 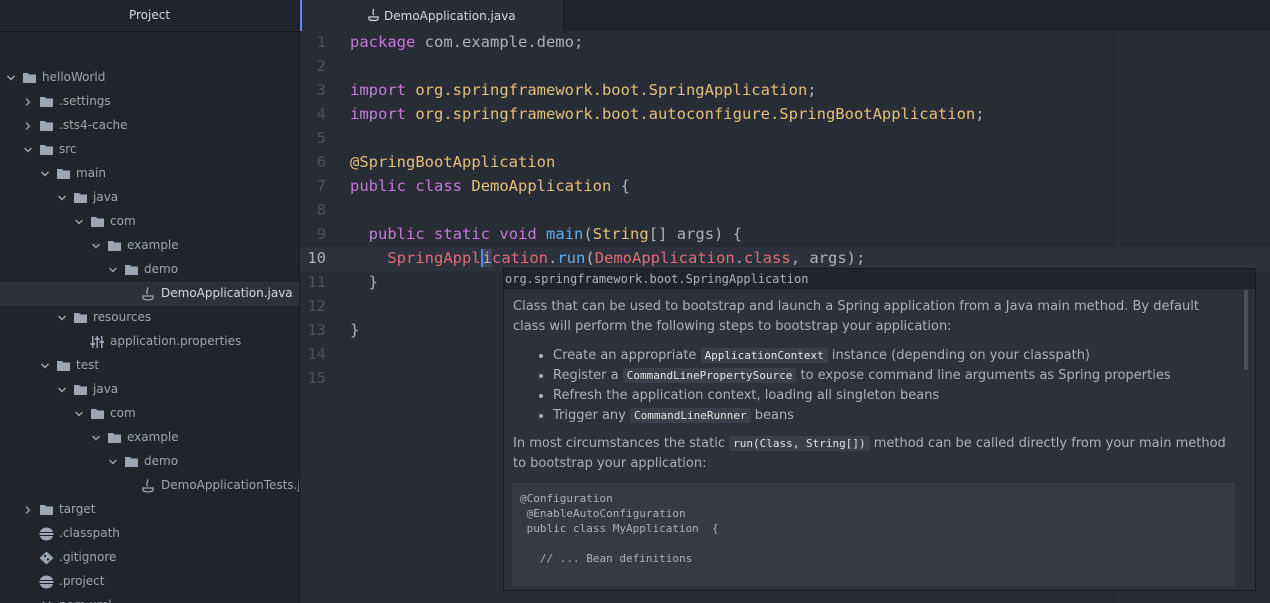 I want to click on line-number: 10, so click(x=316, y=258).